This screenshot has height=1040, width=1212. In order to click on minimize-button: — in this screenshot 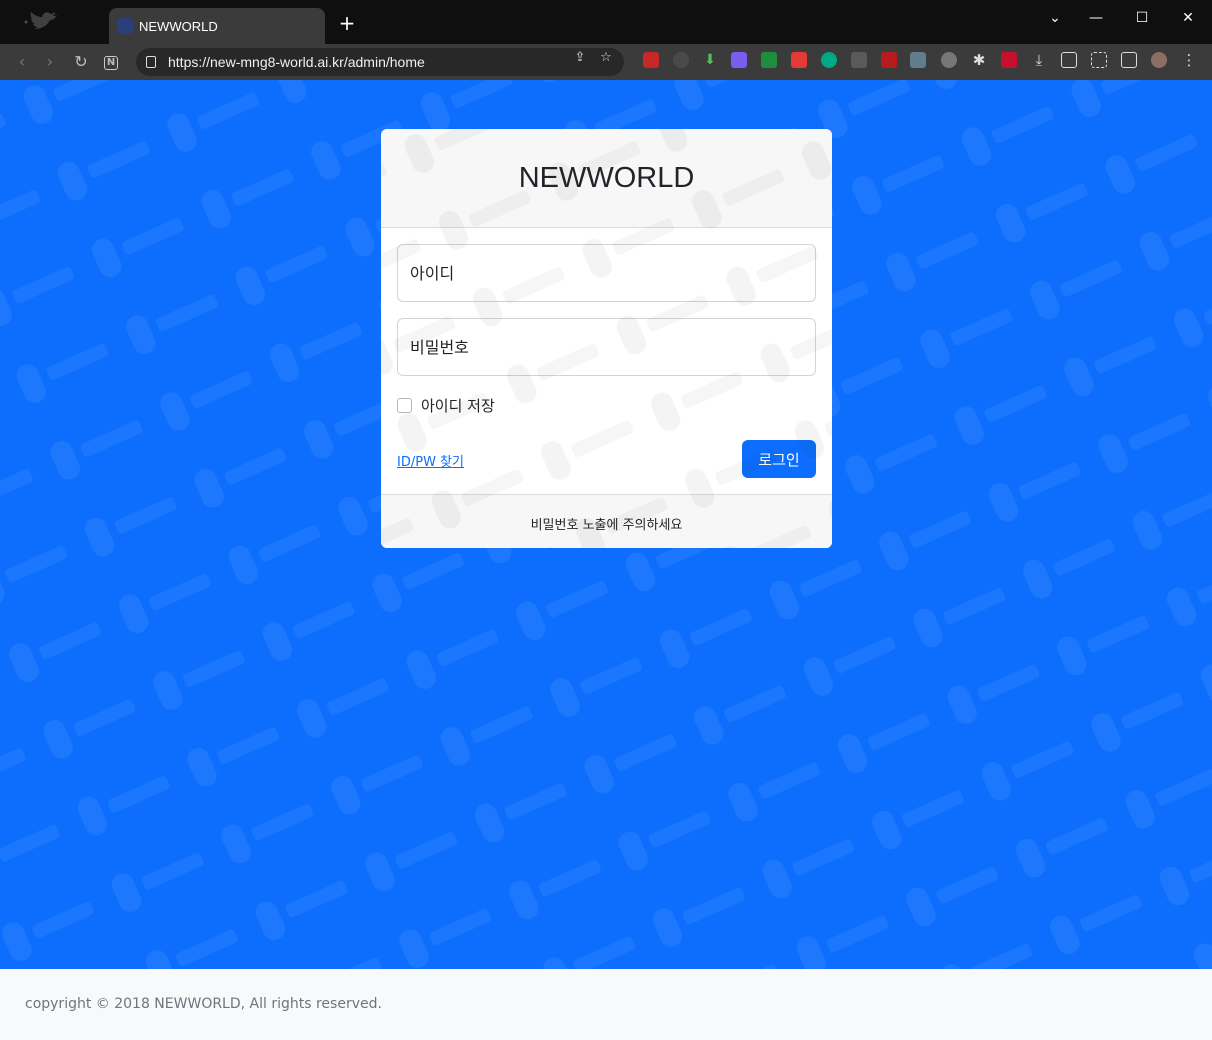, I will do `click(1096, 18)`.